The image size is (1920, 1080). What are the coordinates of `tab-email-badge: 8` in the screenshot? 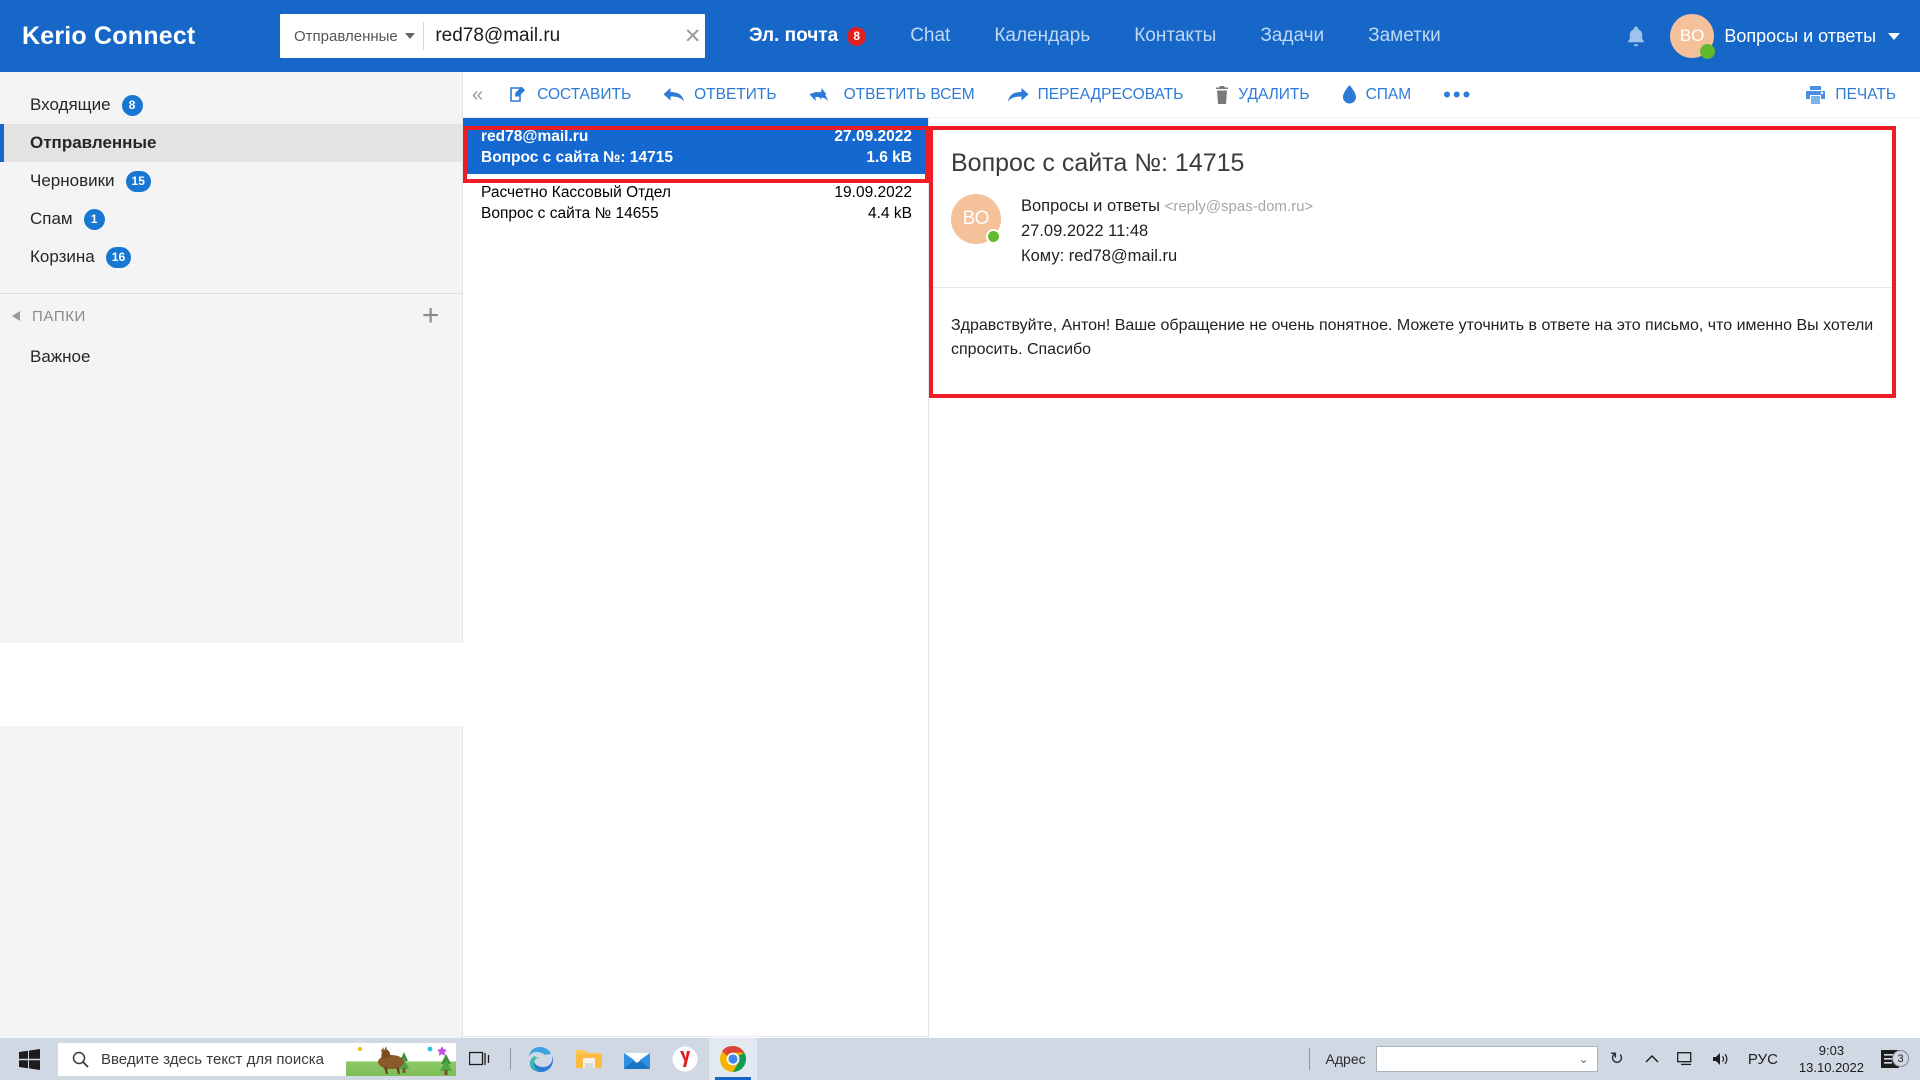 It's located at (857, 36).